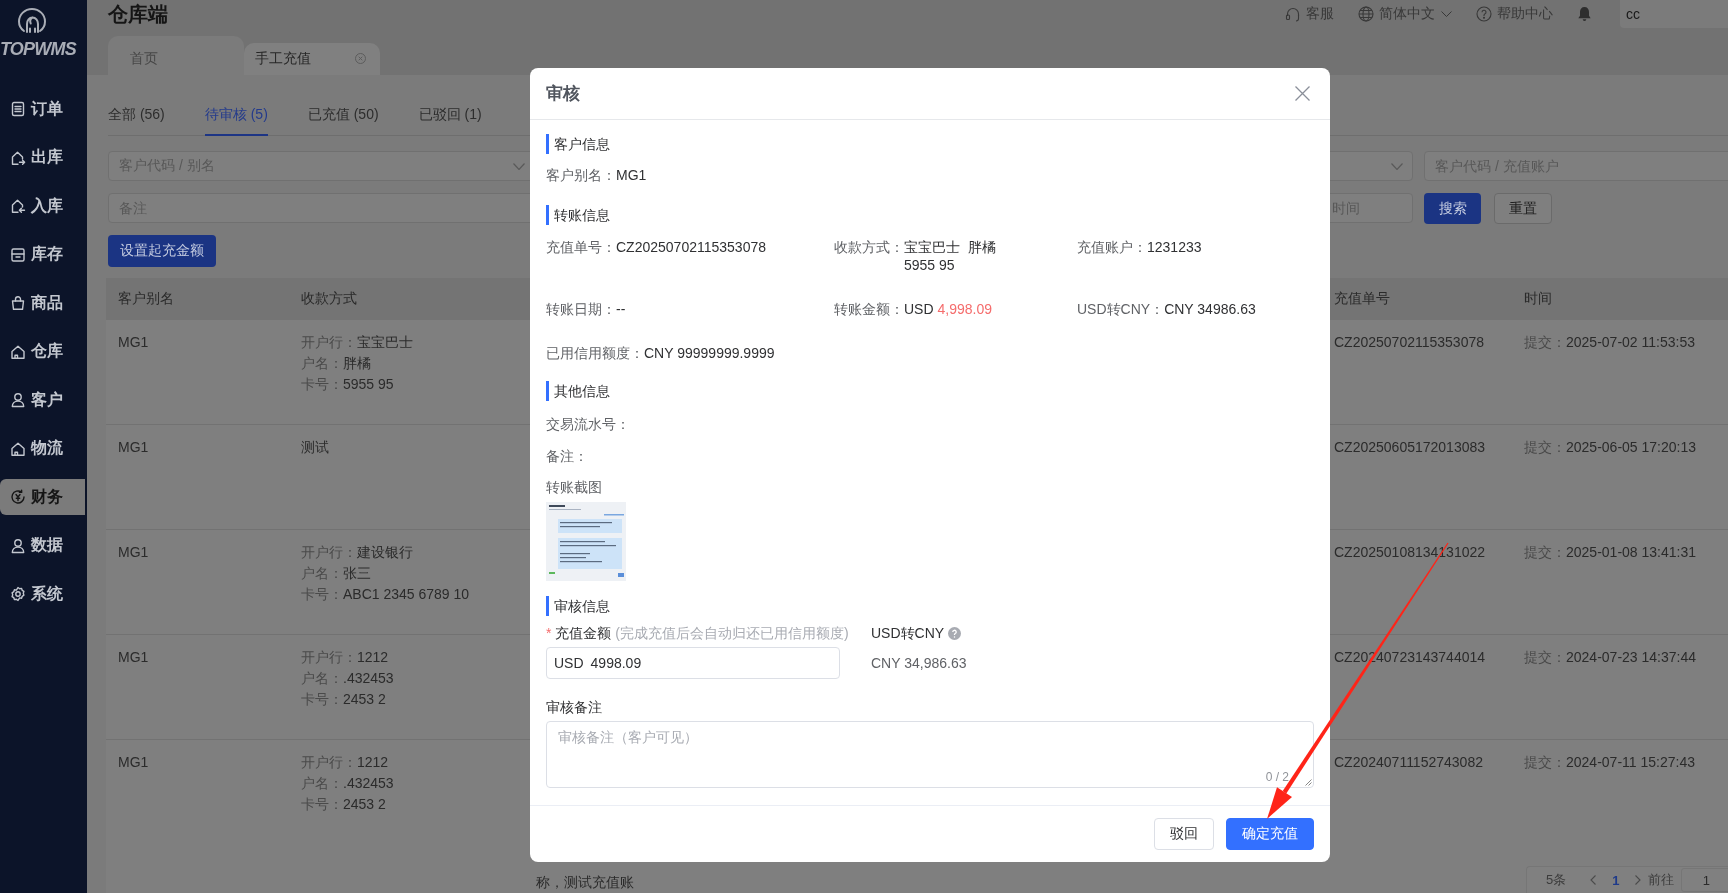  What do you see at coordinates (1616, 880) in the screenshot?
I see `page-number: 1` at bounding box center [1616, 880].